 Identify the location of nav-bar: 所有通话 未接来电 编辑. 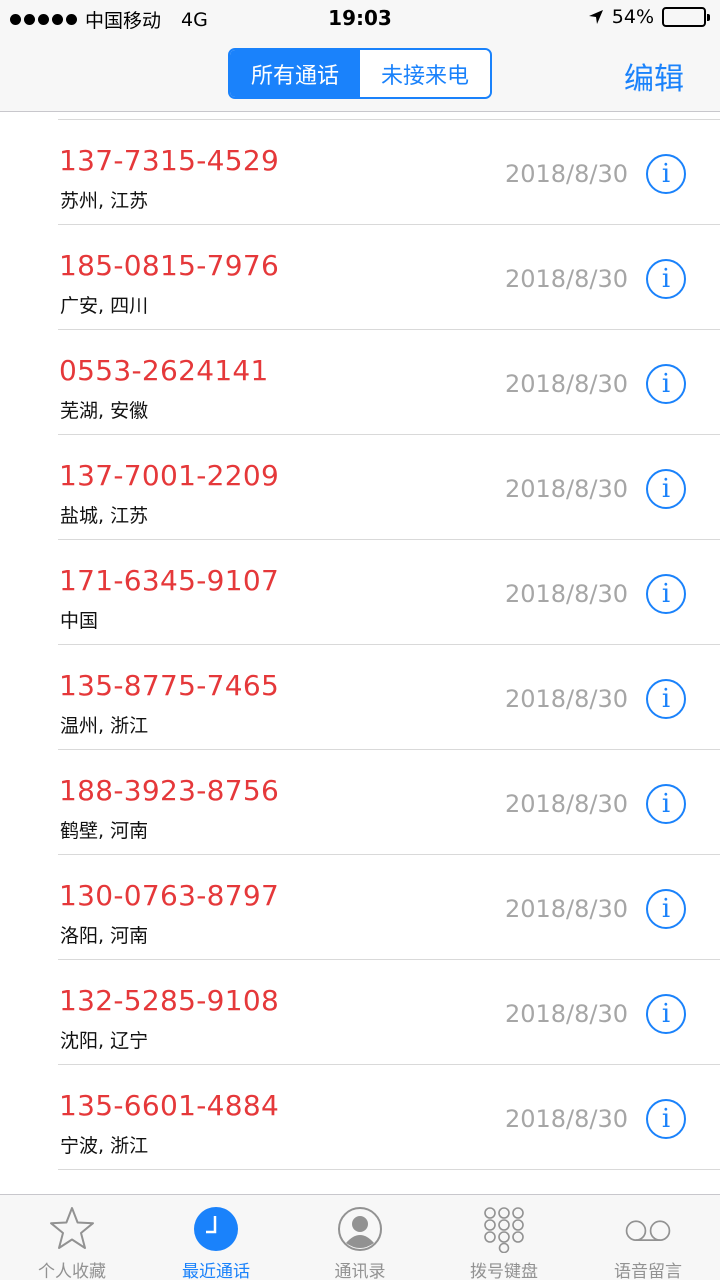
(360, 75).